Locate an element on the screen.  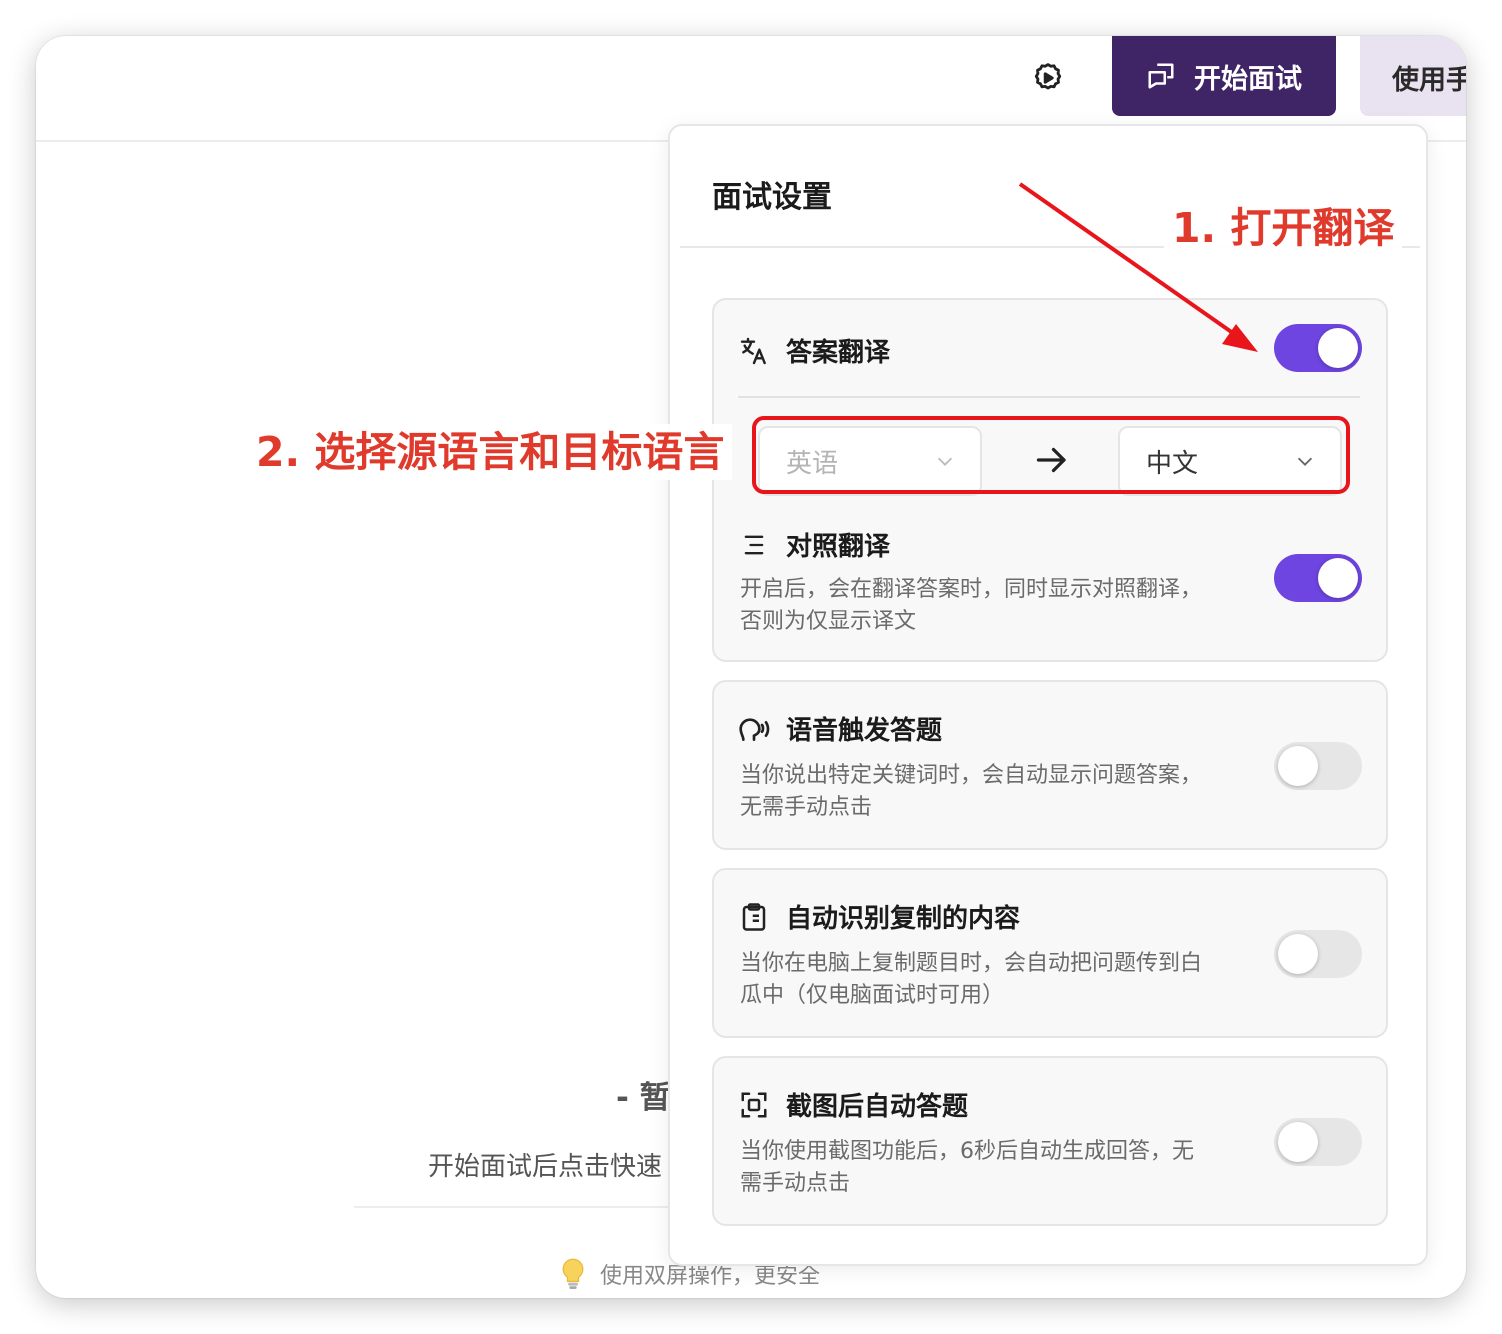
clipboard-detect-header: 自动识别复制的内容 is located at coordinates (879, 916).